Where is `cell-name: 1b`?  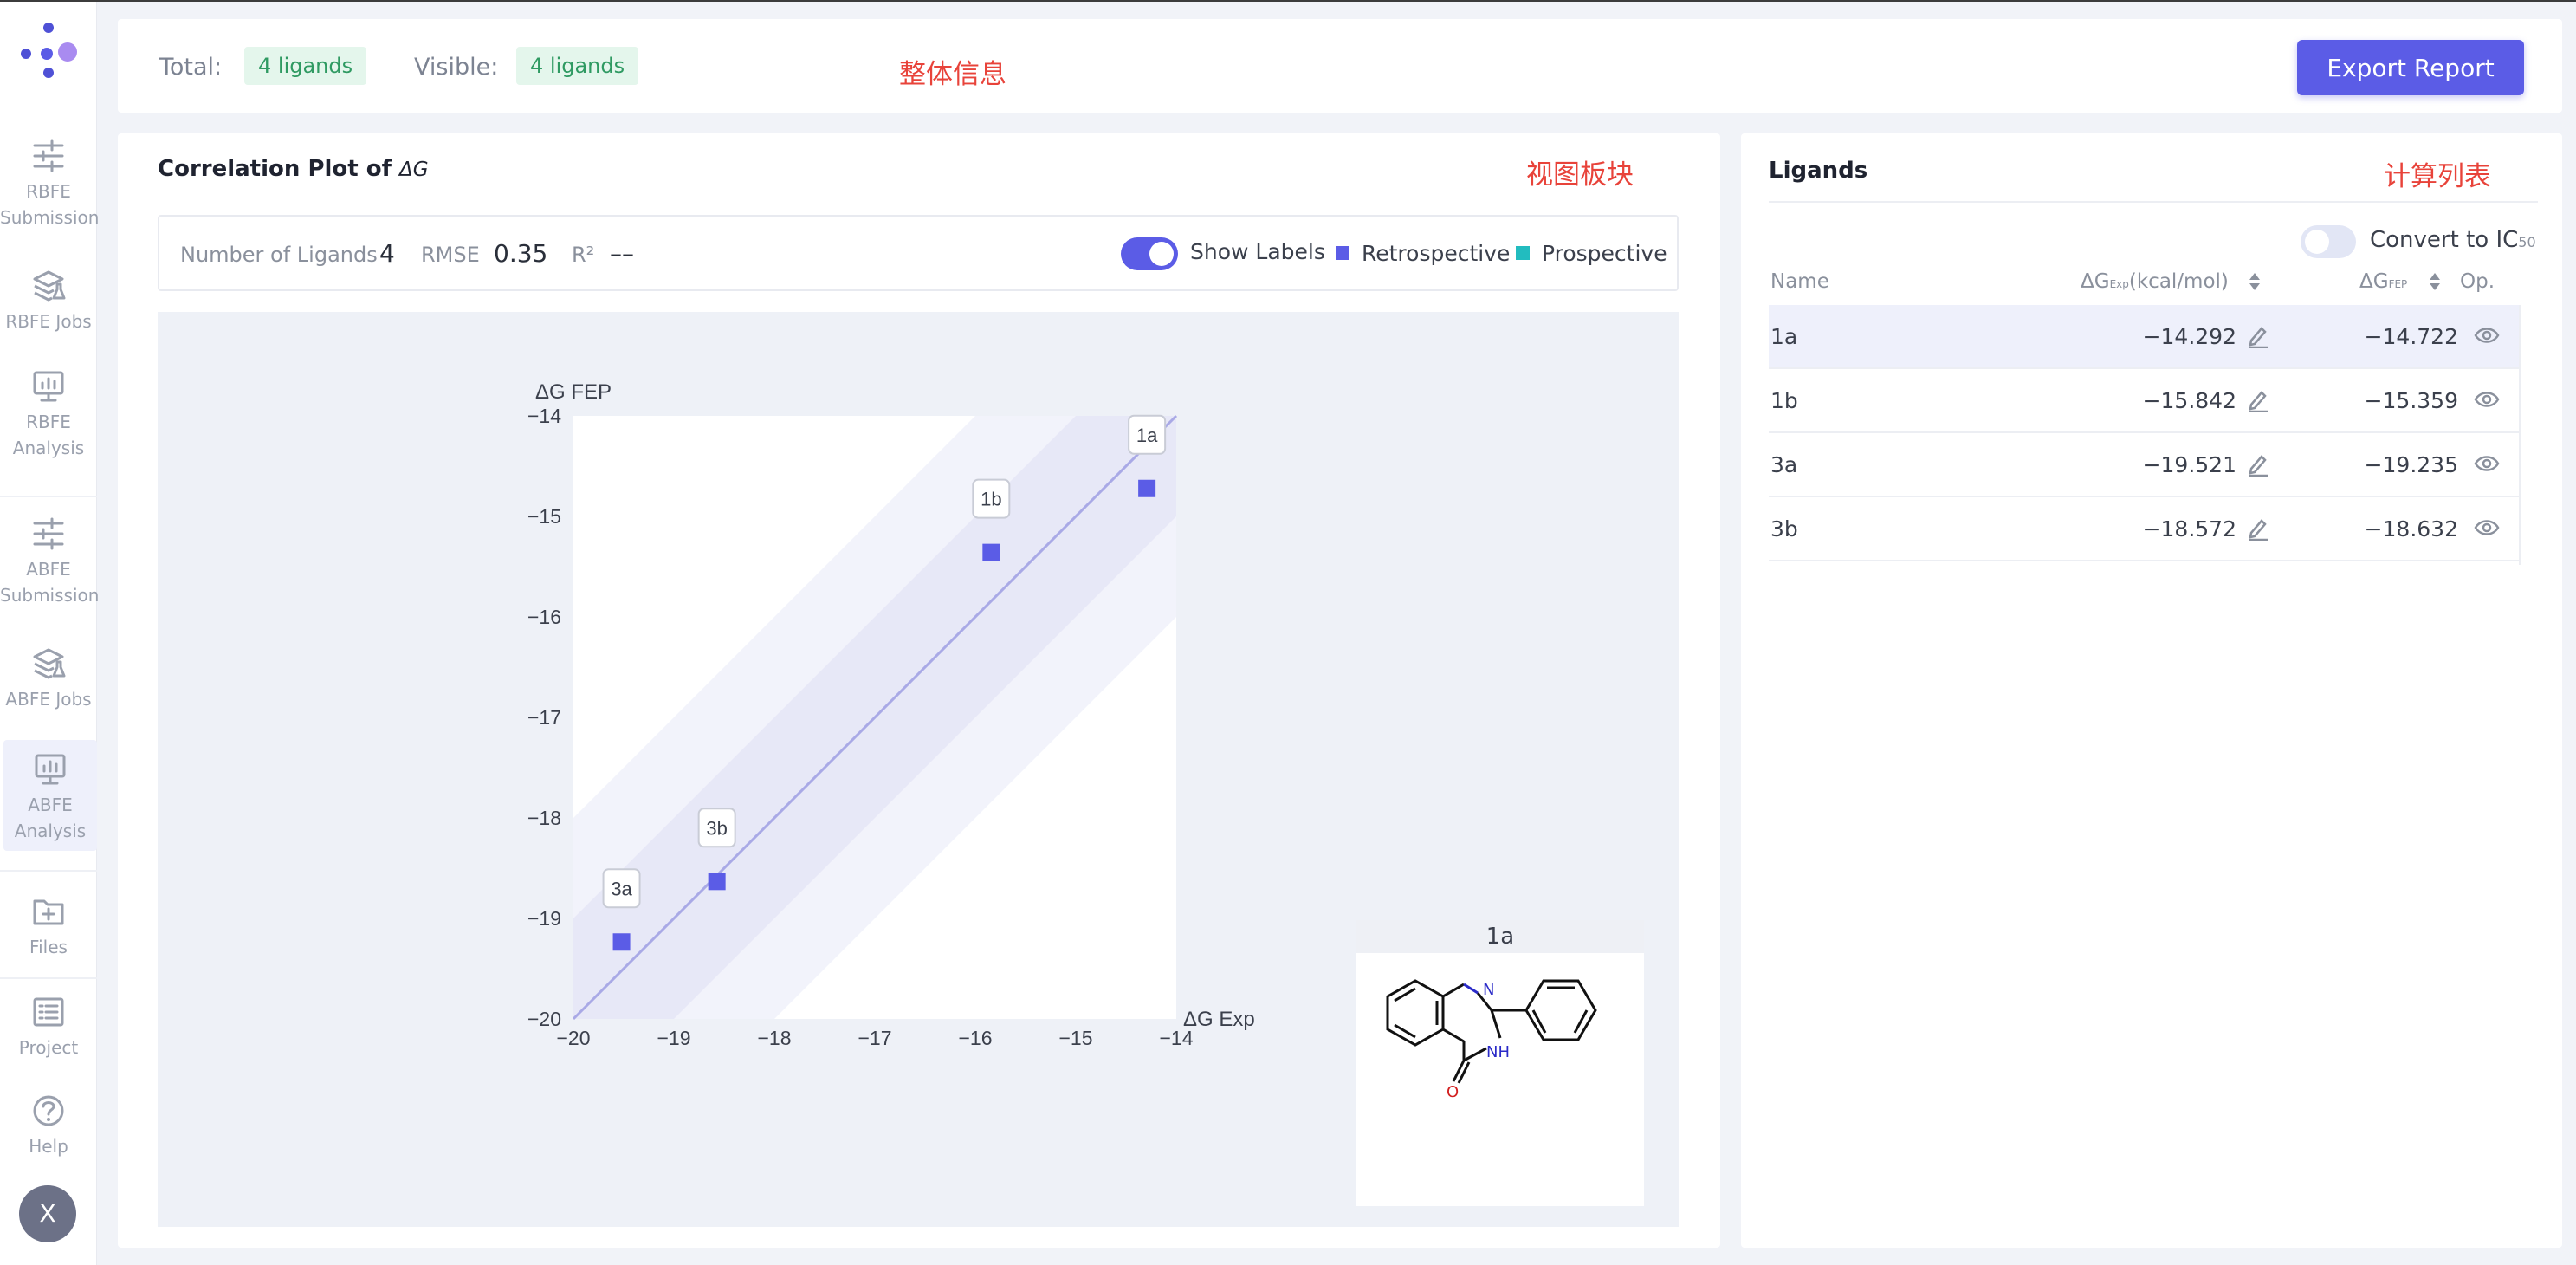 cell-name: 1b is located at coordinates (1784, 400).